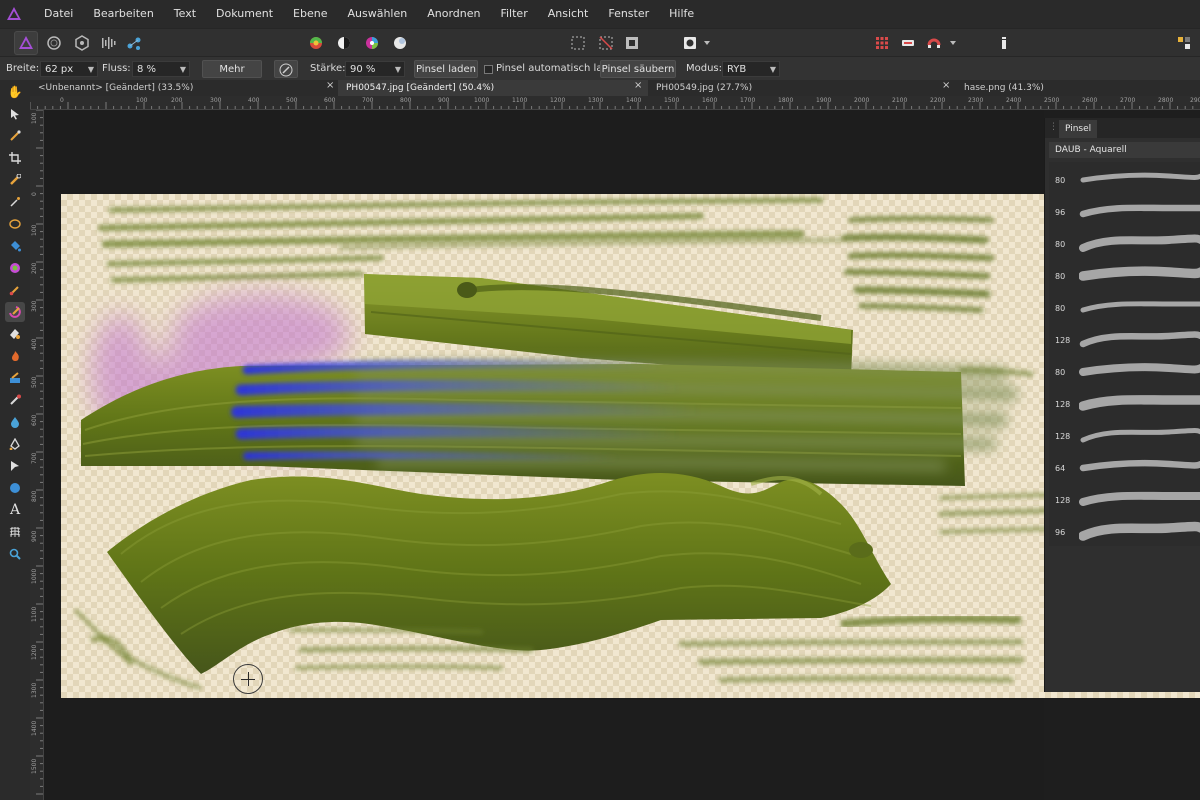 The height and width of the screenshot is (800, 1200). What do you see at coordinates (54, 43) in the screenshot?
I see `liquify-persona-icon` at bounding box center [54, 43].